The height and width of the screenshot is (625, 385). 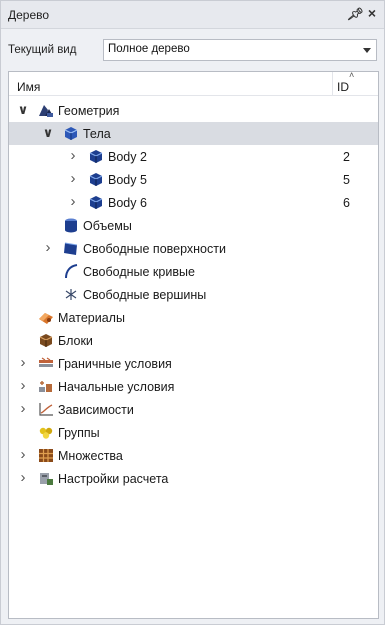 What do you see at coordinates (145, 295) in the screenshot?
I see `tree-row-label: Свободные вершины` at bounding box center [145, 295].